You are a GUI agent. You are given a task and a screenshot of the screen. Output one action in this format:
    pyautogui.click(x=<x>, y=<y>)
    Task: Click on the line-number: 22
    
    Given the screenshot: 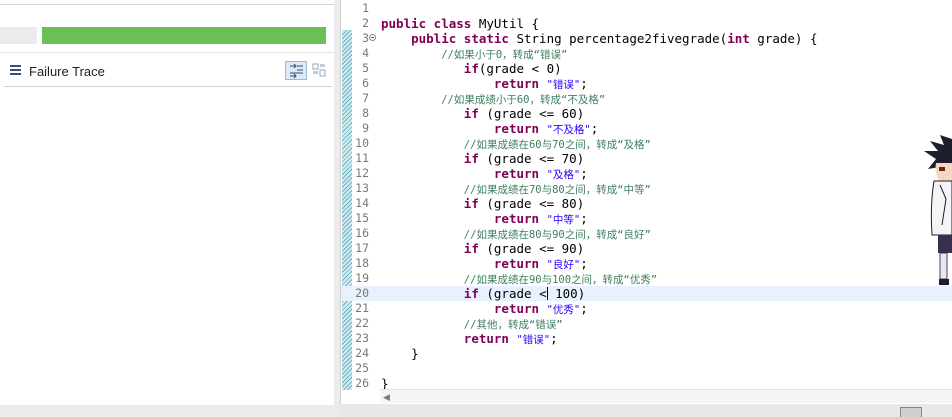 What is the action you would take?
    pyautogui.click(x=362, y=323)
    